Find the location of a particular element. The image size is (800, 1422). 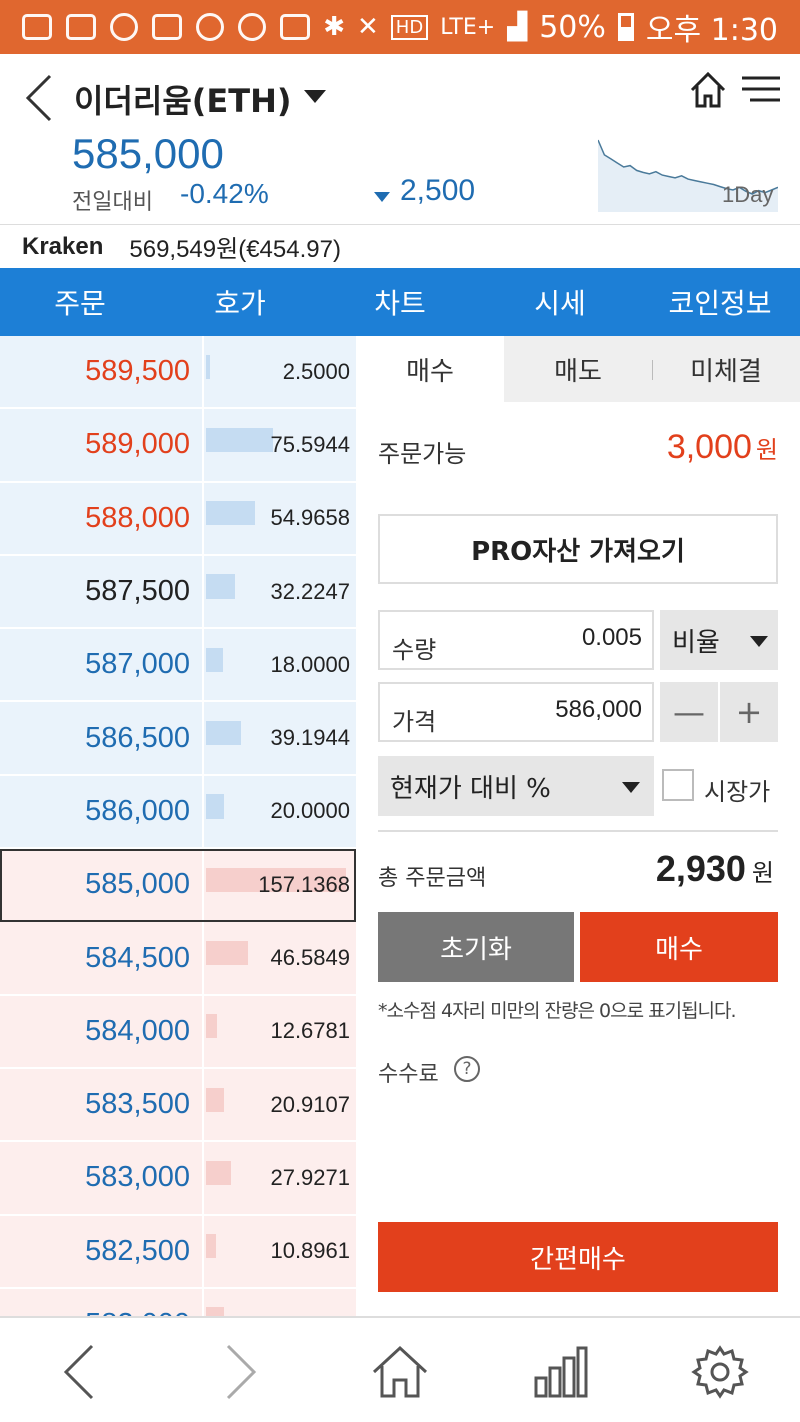

orderbook-price: 588,000 is located at coordinates (102, 518).